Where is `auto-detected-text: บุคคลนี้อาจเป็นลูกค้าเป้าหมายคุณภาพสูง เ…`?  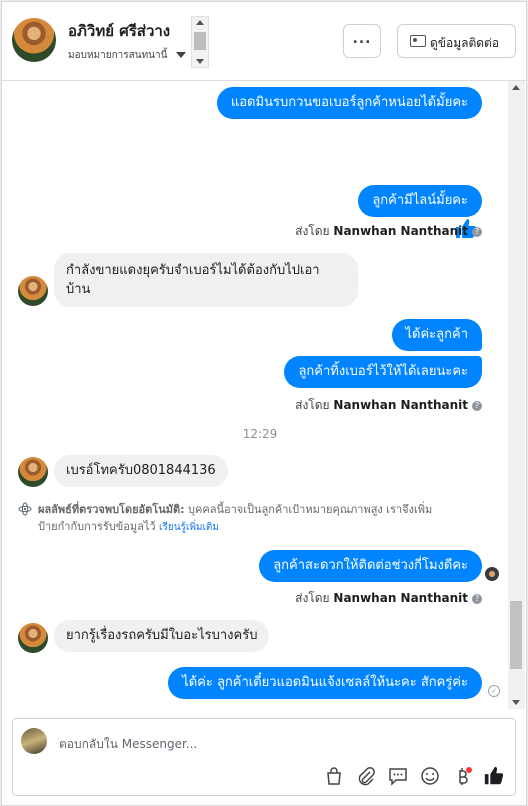
auto-detected-text: บุคคลนี้อาจเป็นลูกค้าเป้าหมายคุณภาพสูง เ… is located at coordinates (310, 509).